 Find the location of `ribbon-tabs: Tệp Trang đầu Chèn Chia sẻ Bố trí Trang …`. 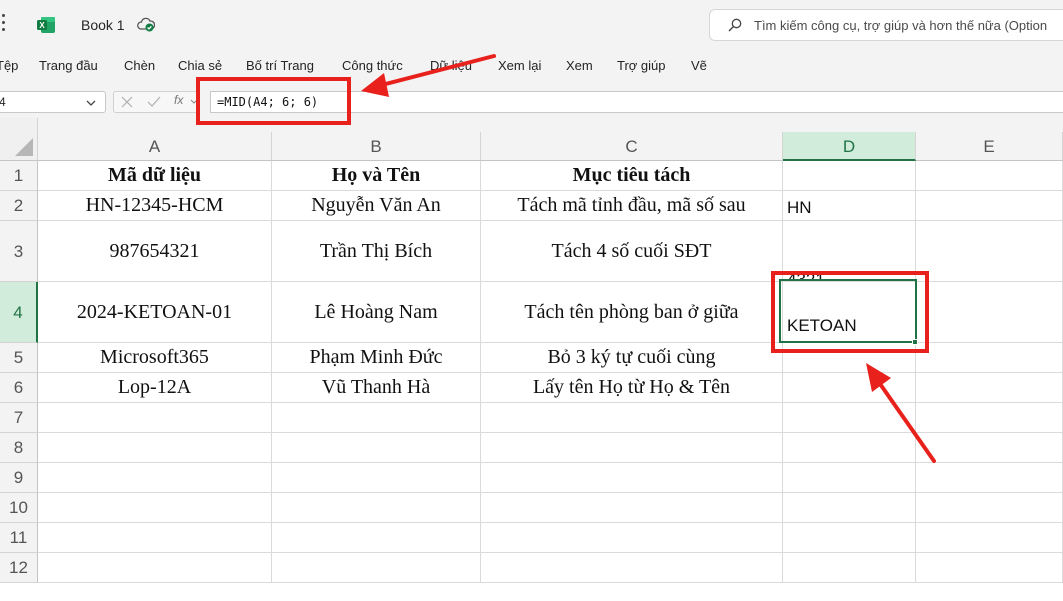

ribbon-tabs: Tệp Trang đầu Chèn Chia sẻ Bố trí Trang … is located at coordinates (531, 67).